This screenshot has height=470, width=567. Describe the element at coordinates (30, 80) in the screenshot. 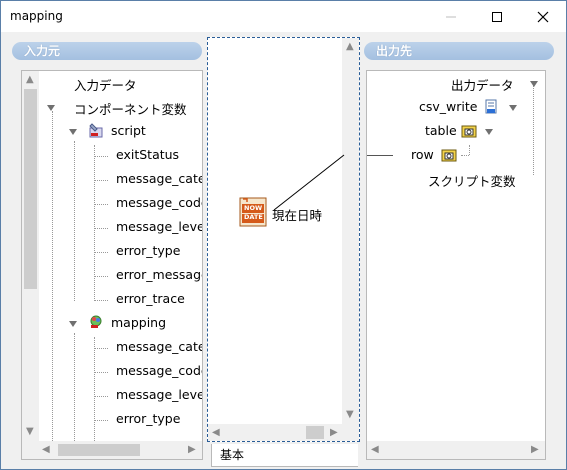

I see `scroll-up-icon: ▲` at that location.